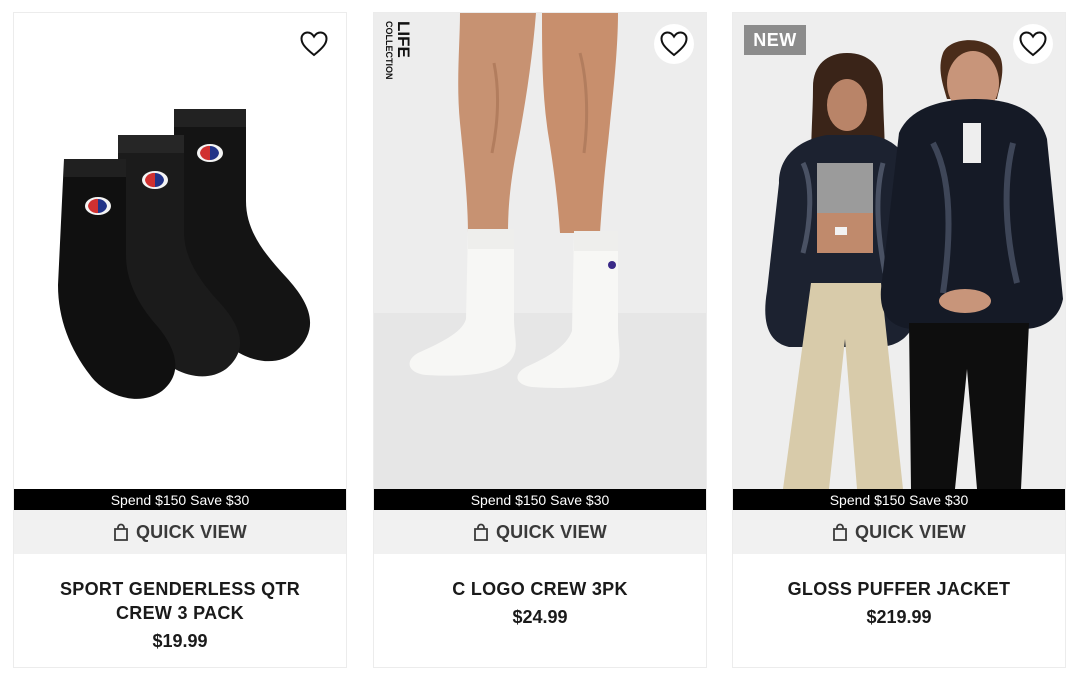 The image size is (1080, 680). Describe the element at coordinates (899, 603) in the screenshot. I see `product-info: GLOSS PUFFER JACKET $219.99` at that location.